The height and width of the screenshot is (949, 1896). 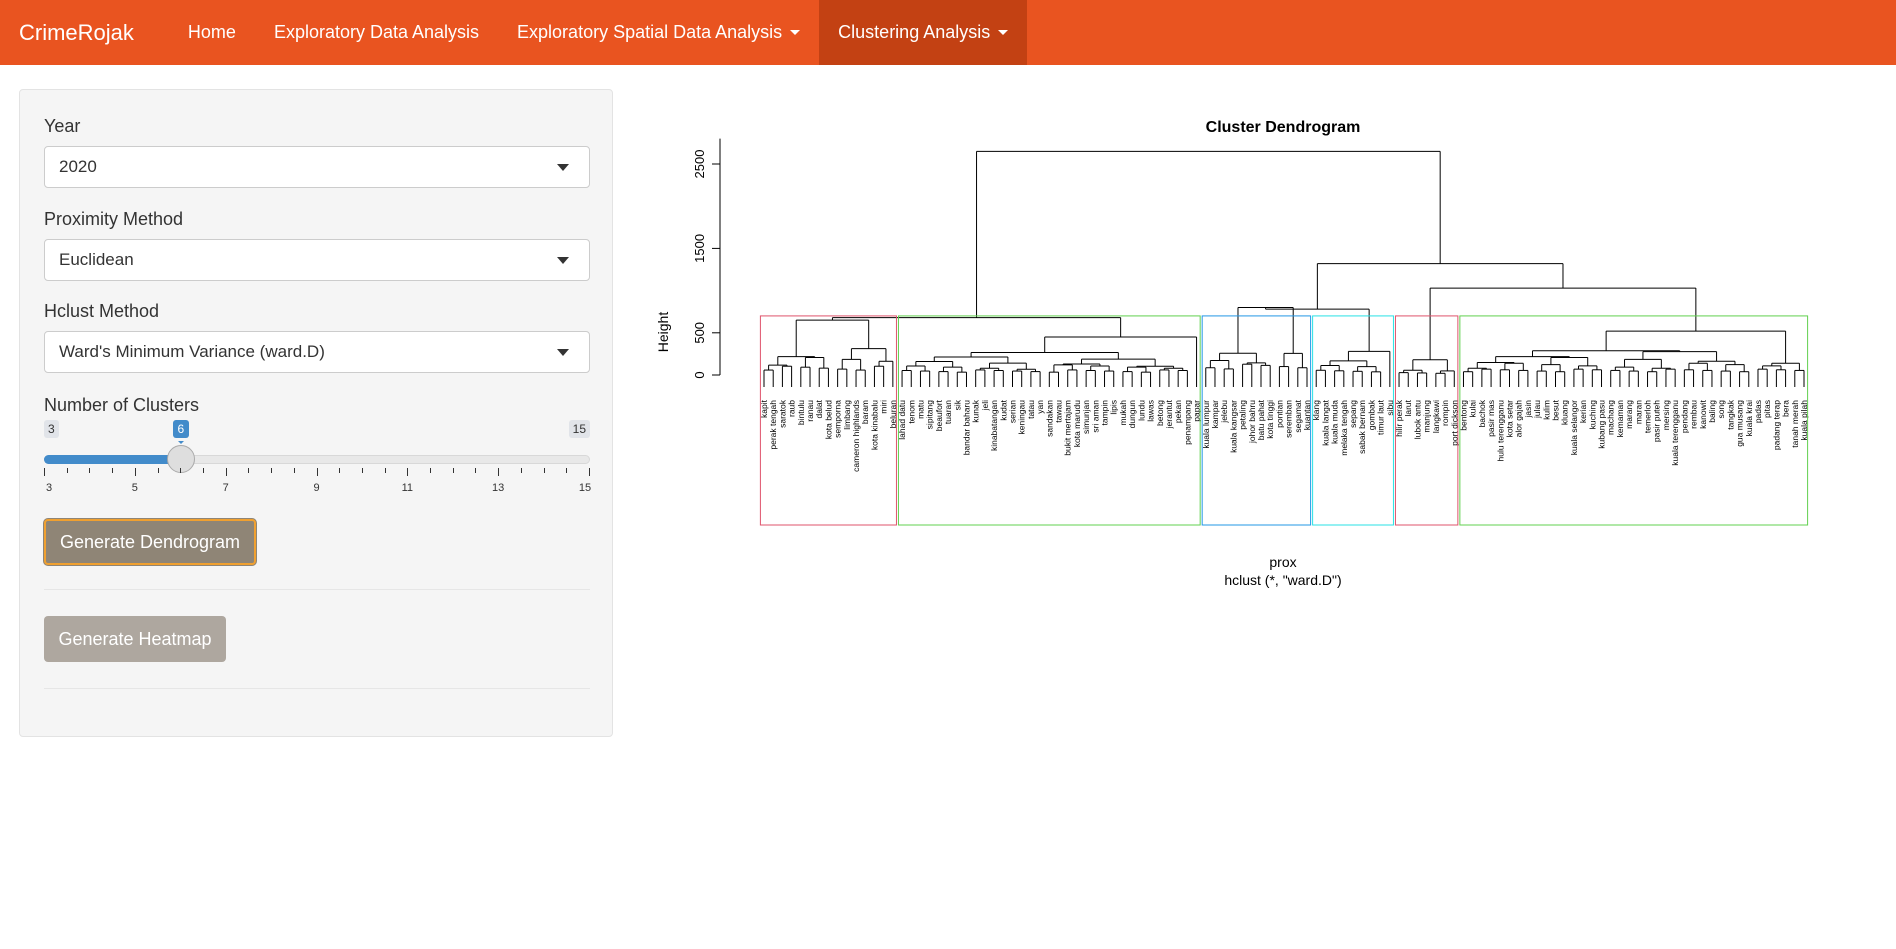 I want to click on hclust-value: Ward's Minimum Variance (ward.D), so click(x=192, y=351).